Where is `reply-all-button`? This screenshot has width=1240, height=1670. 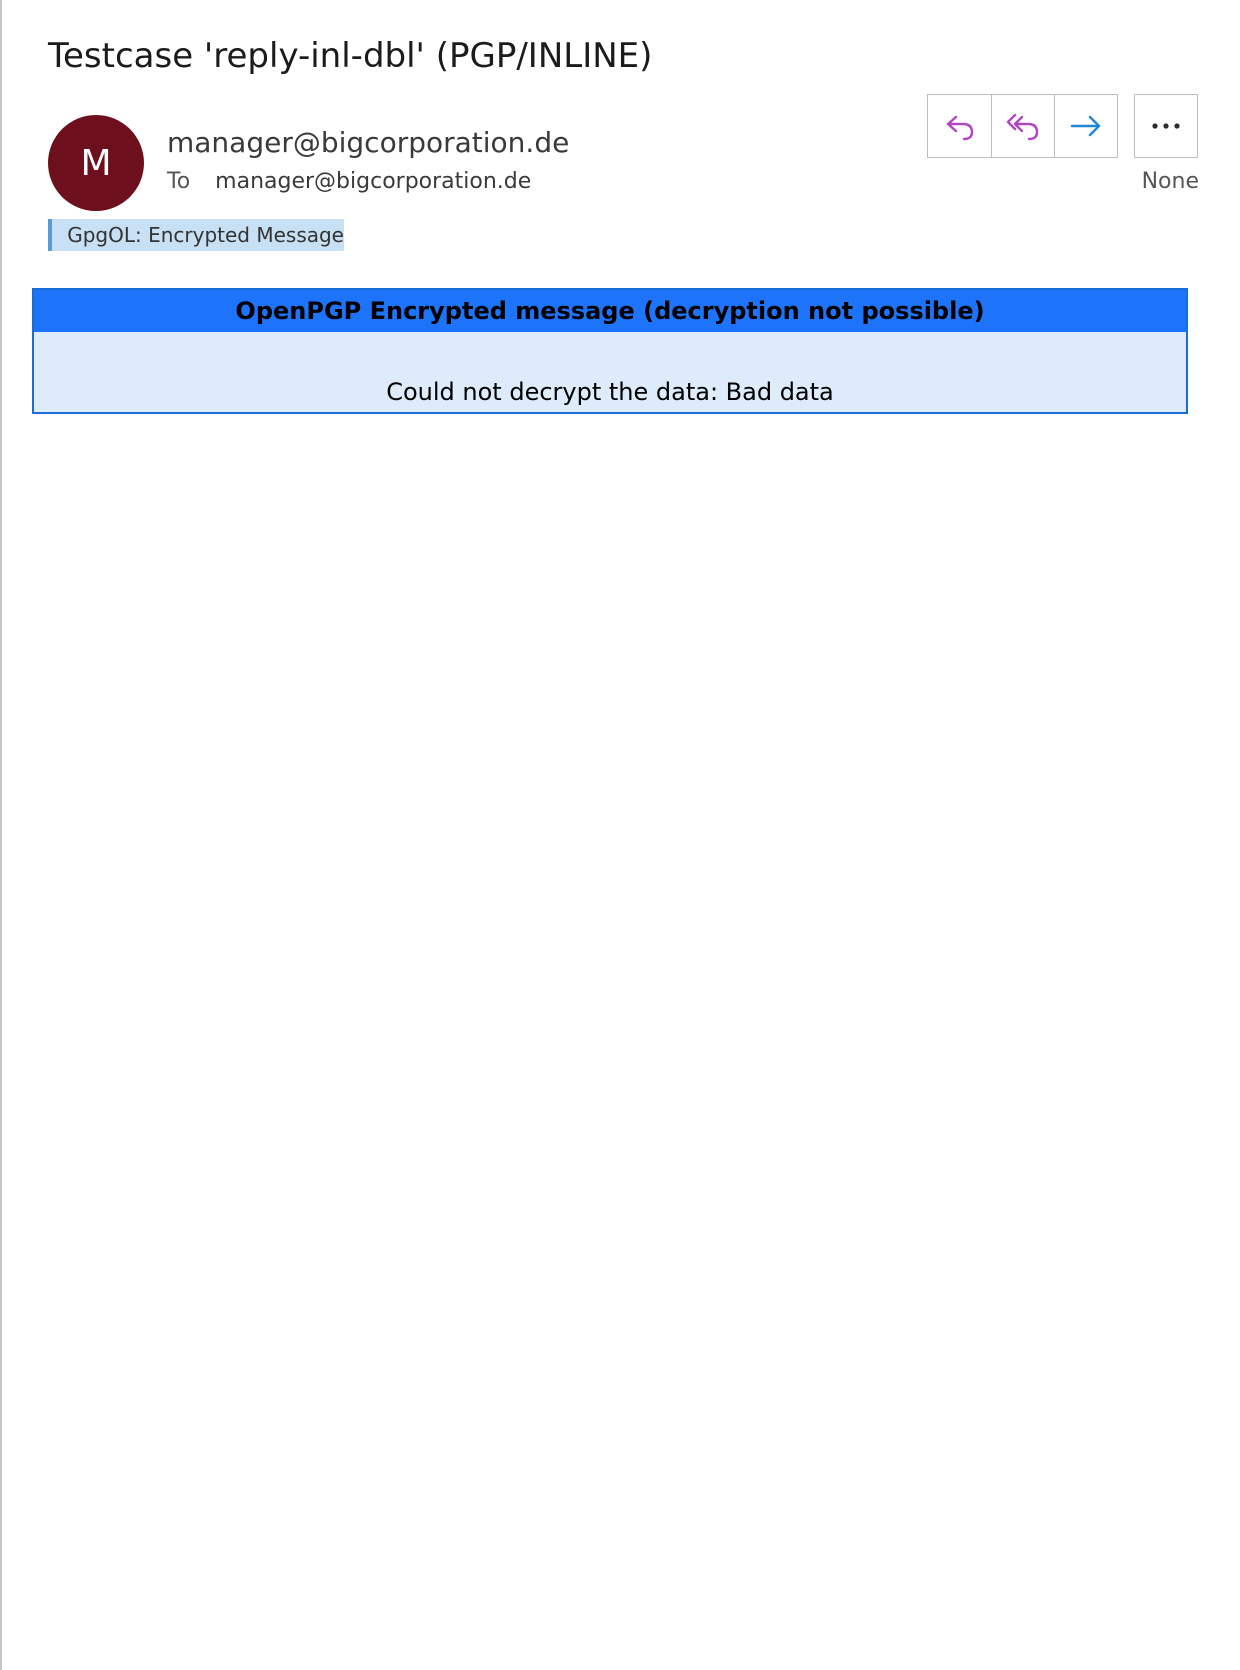
reply-all-button is located at coordinates (1022, 126).